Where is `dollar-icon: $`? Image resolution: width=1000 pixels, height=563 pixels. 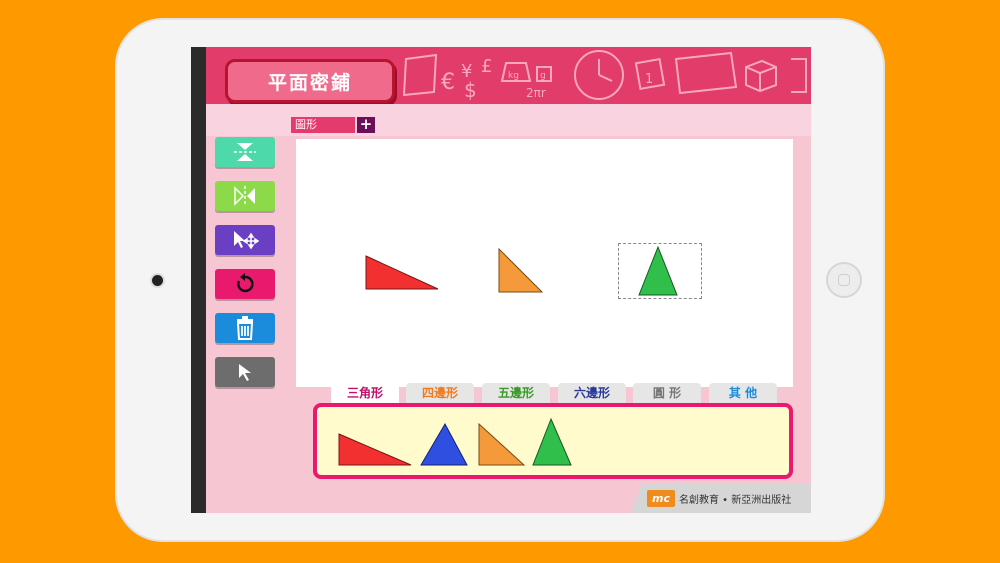
dollar-icon: $ is located at coordinates (470, 90).